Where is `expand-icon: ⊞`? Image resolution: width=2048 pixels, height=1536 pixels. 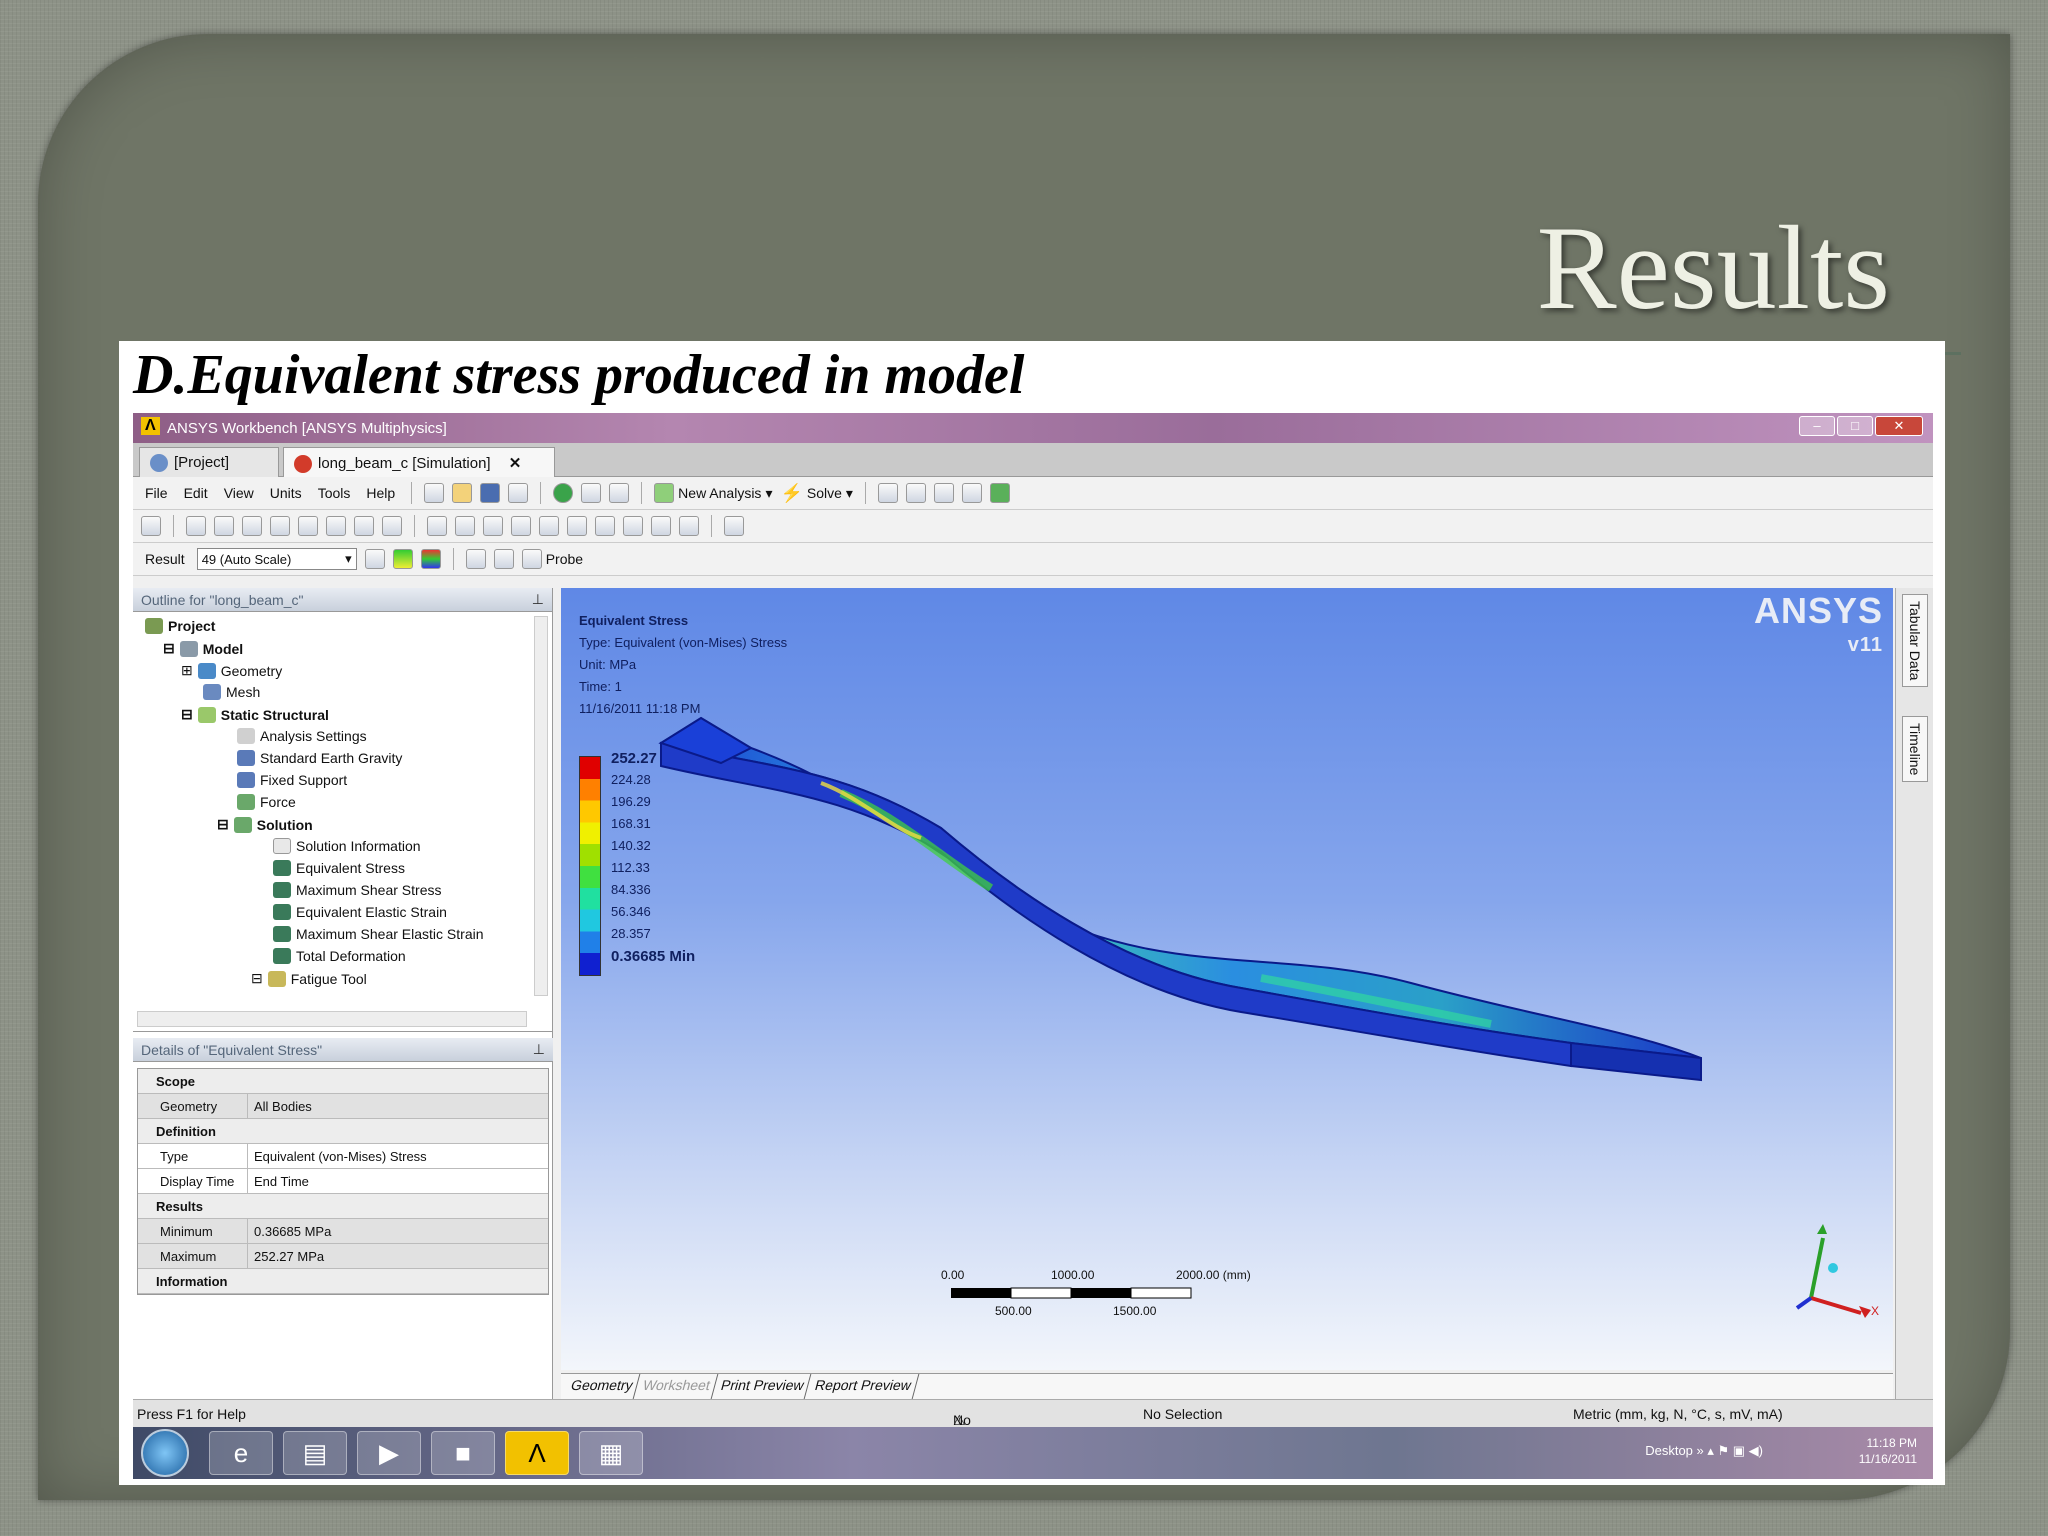 expand-icon: ⊞ is located at coordinates (187, 670).